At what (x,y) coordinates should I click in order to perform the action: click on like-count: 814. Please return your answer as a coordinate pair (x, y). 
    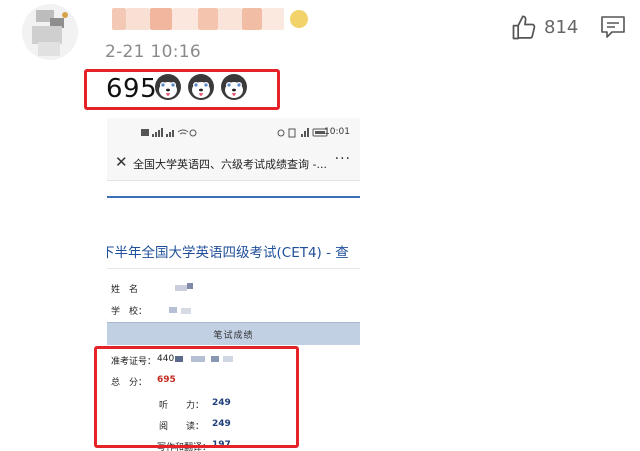
    Looking at the image, I should click on (561, 27).